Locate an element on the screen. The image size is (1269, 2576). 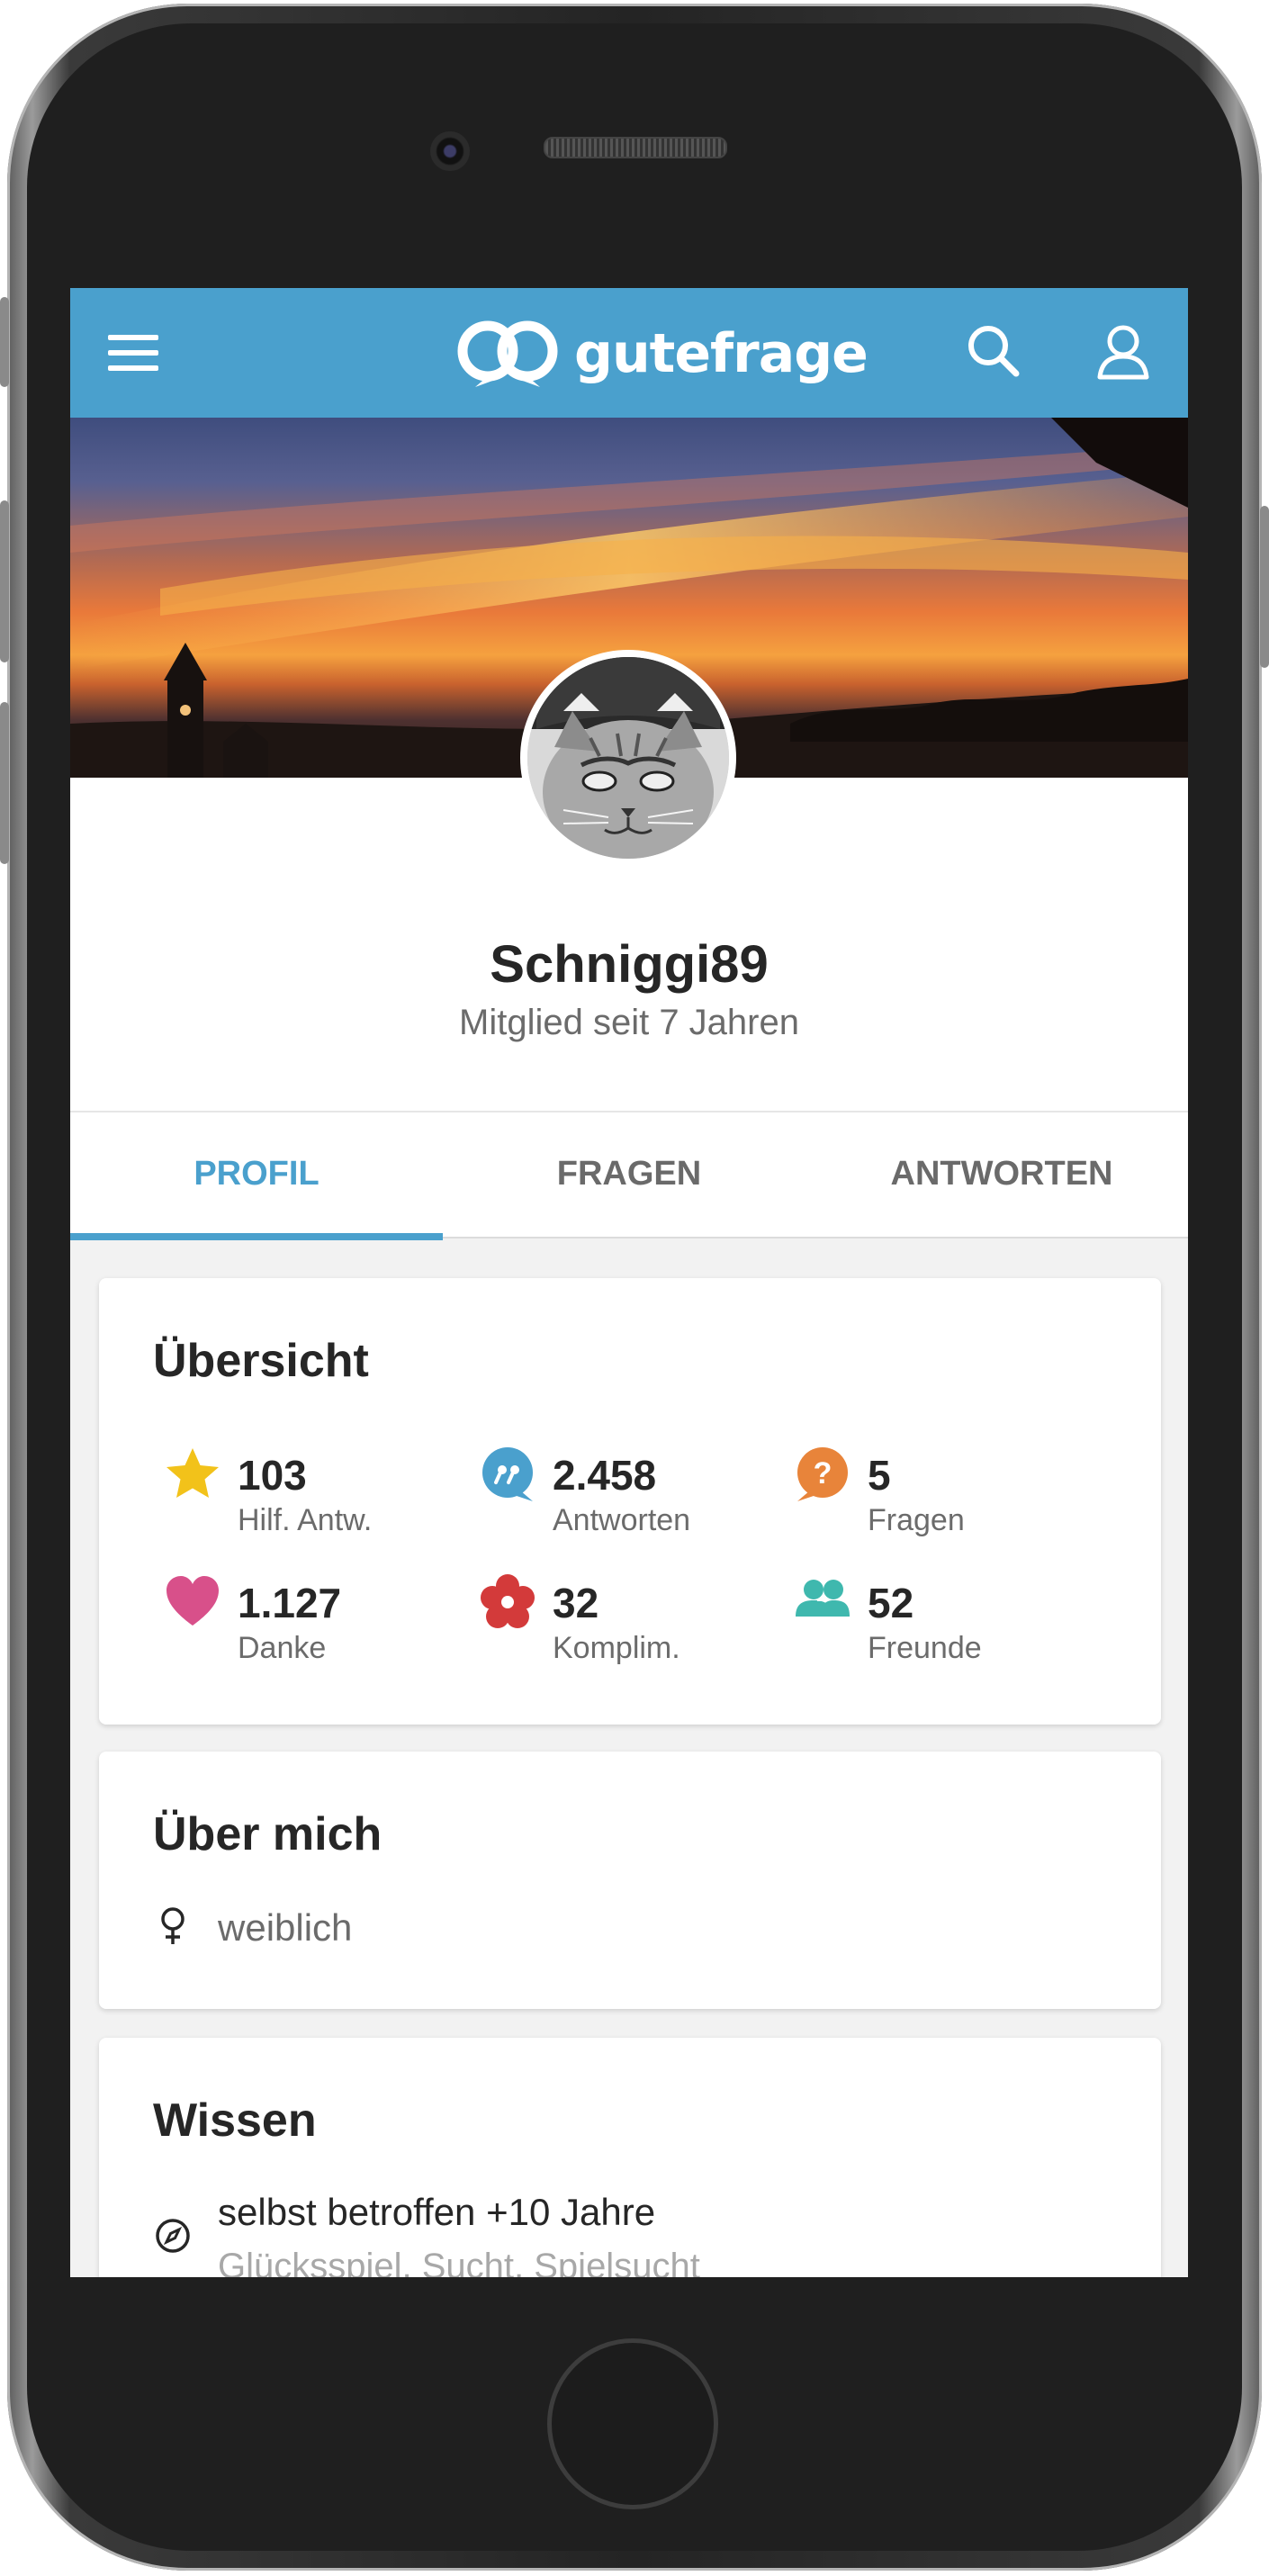
brand-logo: gutefrage is located at coordinates (661, 352).